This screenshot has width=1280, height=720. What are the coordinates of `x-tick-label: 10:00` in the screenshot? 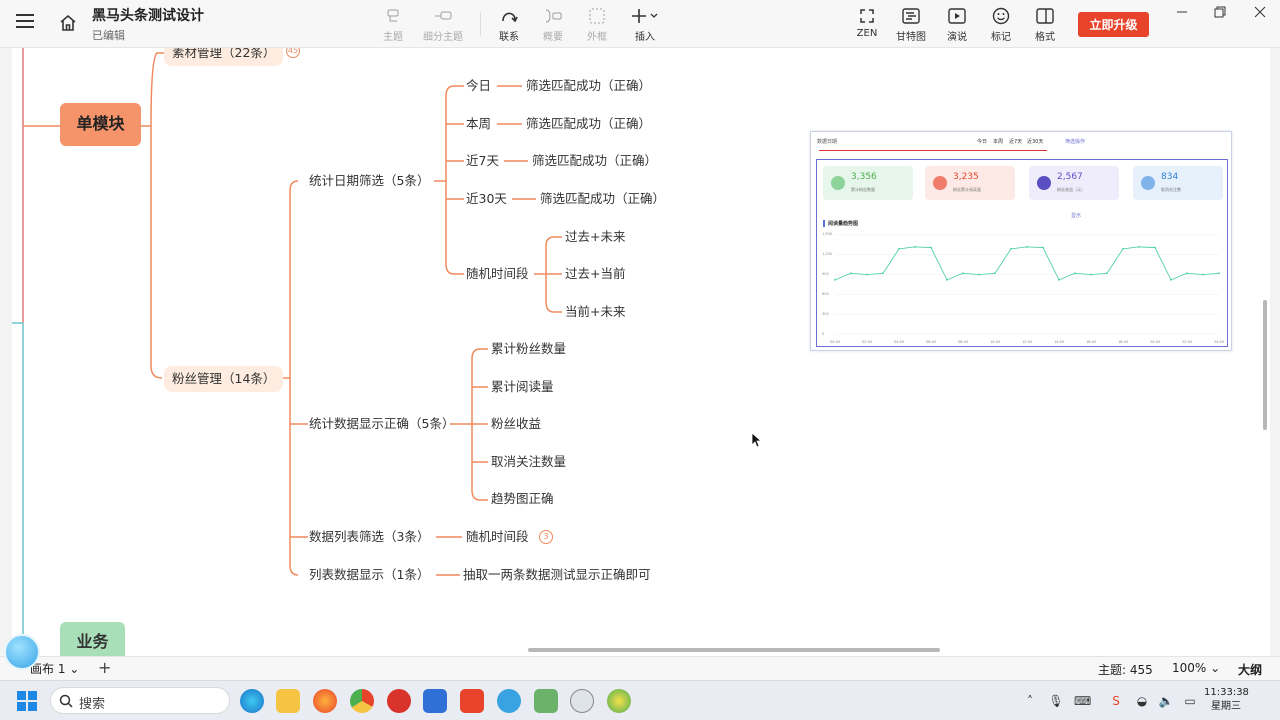 It's located at (995, 342).